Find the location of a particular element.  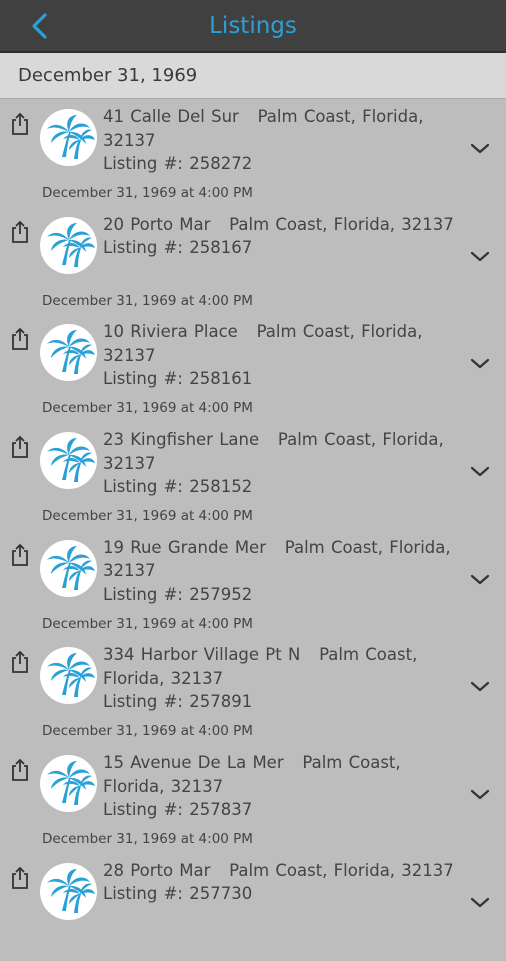

chevron-left-icon is located at coordinates (39, 26).